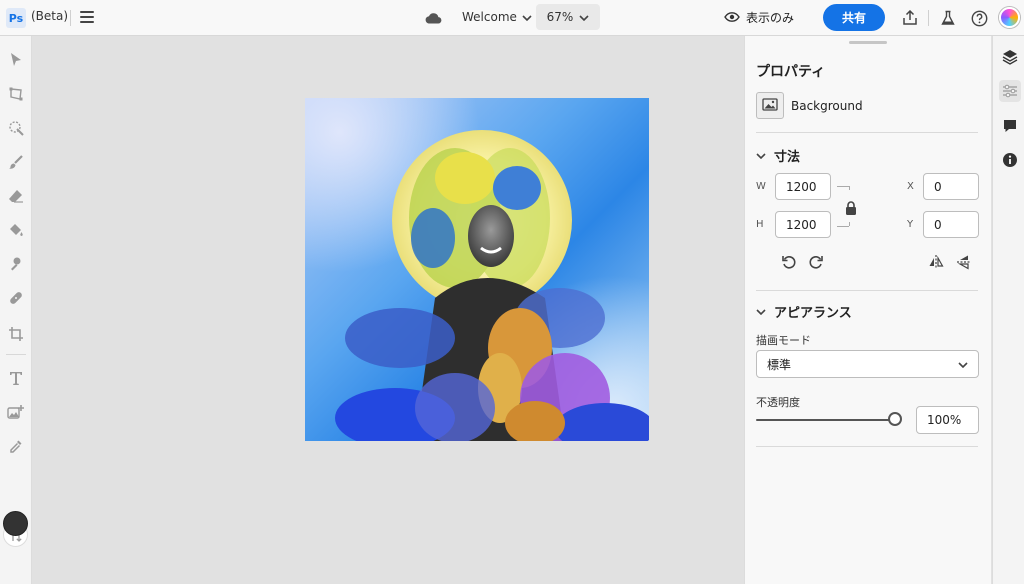 This screenshot has height=584, width=1024. I want to click on panel-title: プロパティ, so click(791, 72).